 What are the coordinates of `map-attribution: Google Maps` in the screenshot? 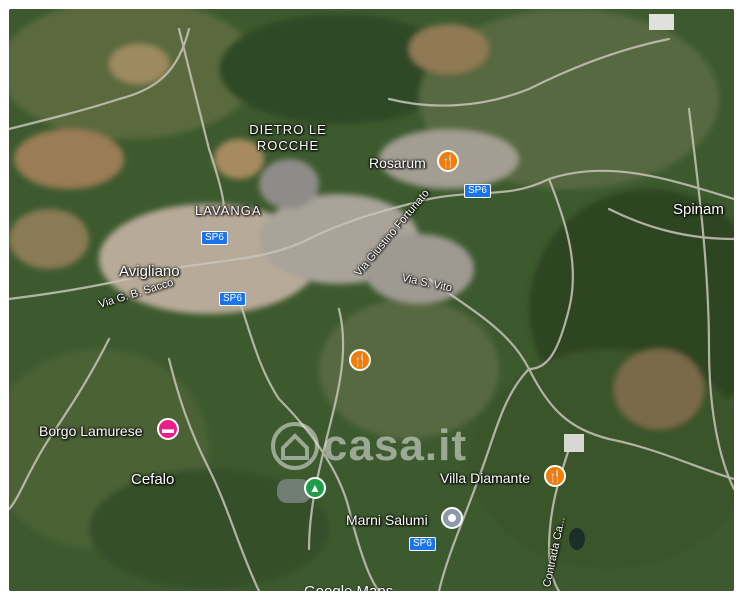 It's located at (348, 587).